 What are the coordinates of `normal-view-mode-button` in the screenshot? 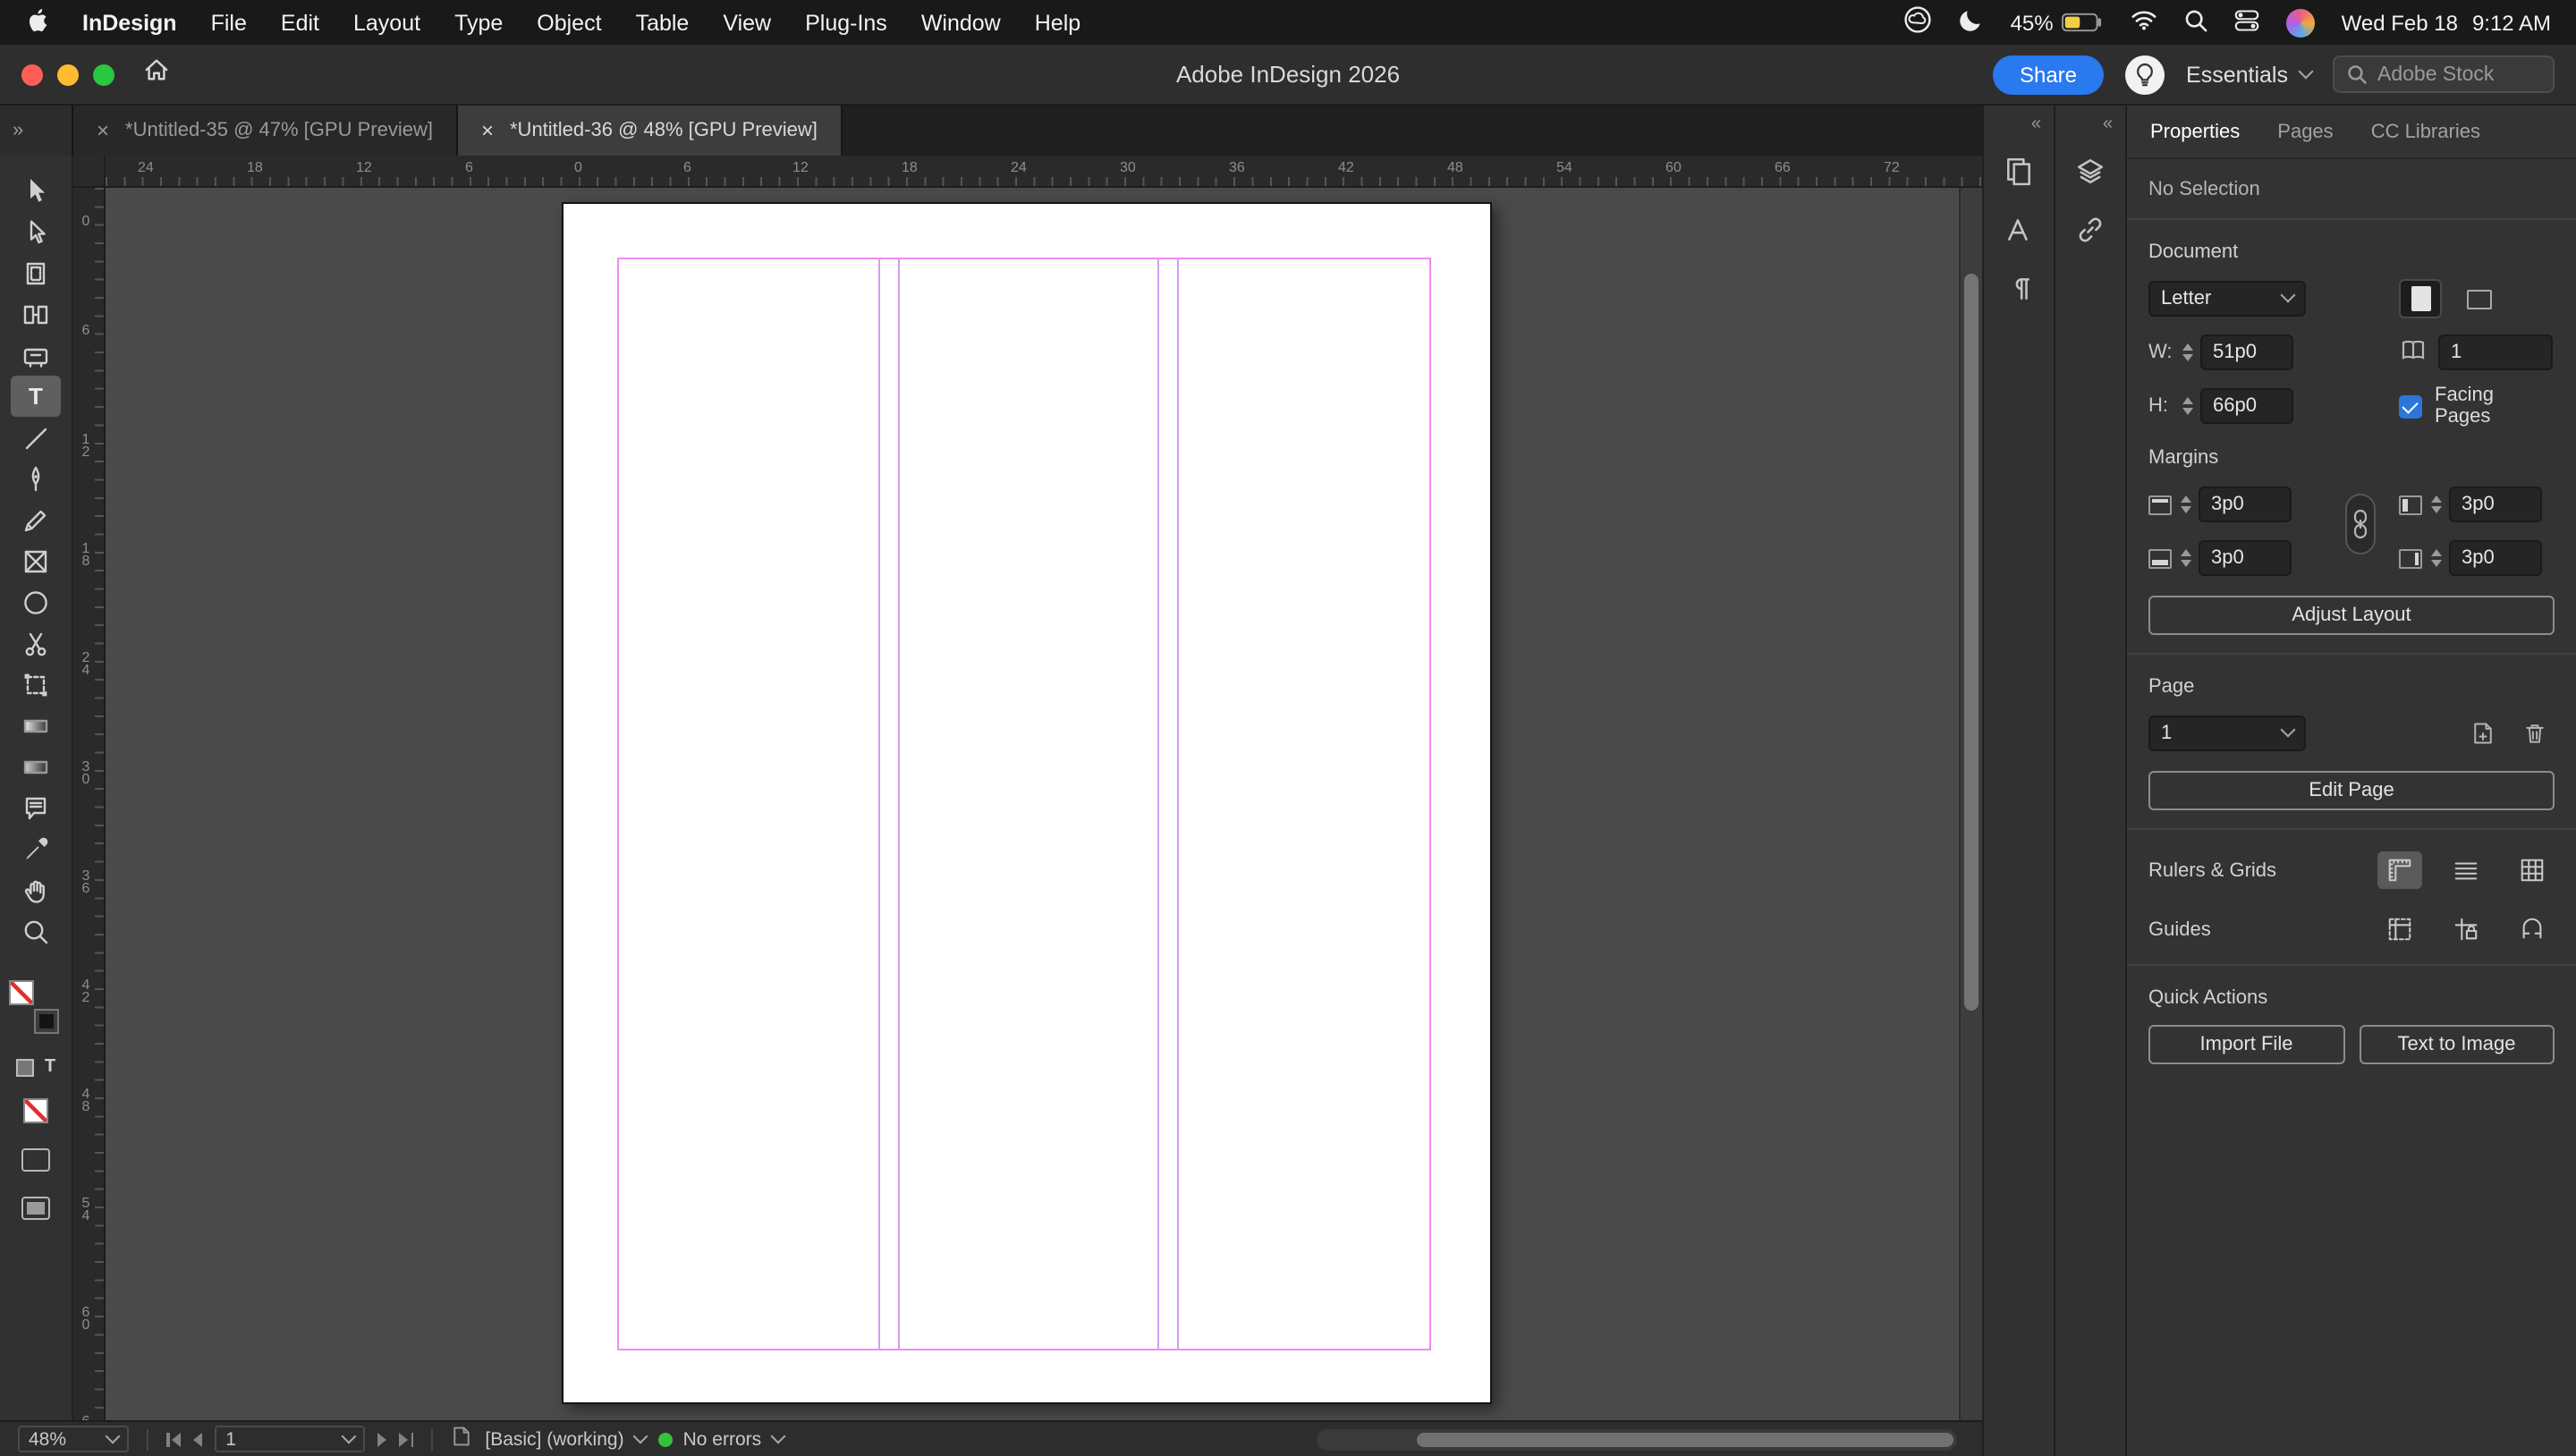 It's located at (35, 1160).